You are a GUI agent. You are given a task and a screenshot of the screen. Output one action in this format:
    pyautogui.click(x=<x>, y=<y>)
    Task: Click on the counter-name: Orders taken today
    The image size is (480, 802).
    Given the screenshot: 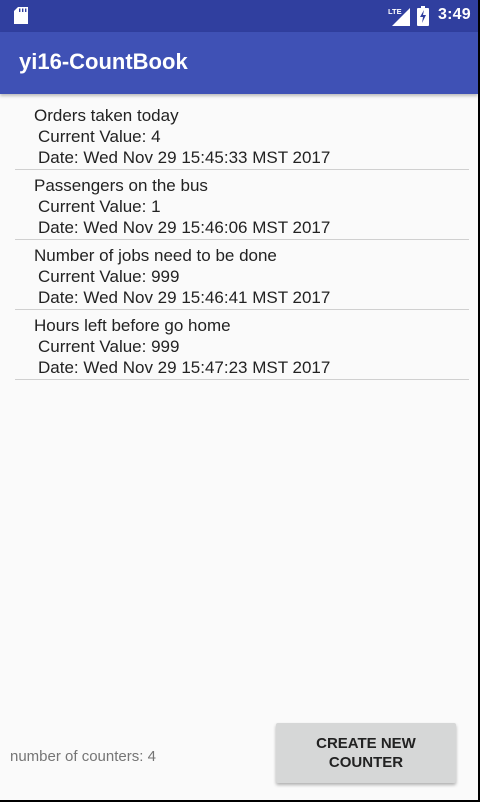 What is the action you would take?
    pyautogui.click(x=106, y=115)
    